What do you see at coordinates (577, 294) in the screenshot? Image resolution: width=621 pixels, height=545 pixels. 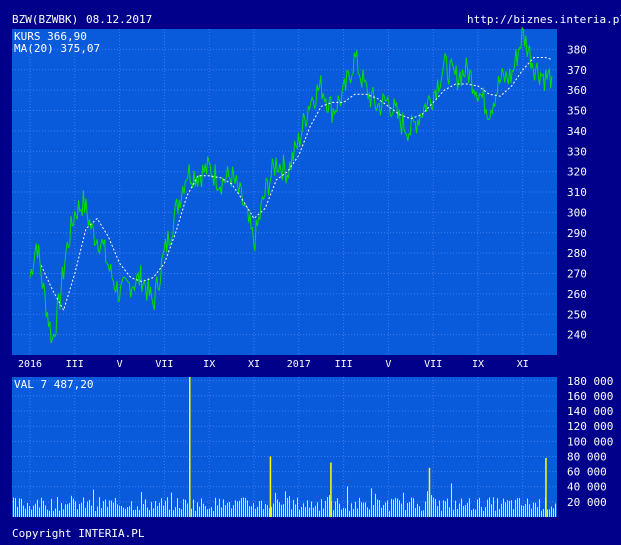 I see `price-tick-label: 260` at bounding box center [577, 294].